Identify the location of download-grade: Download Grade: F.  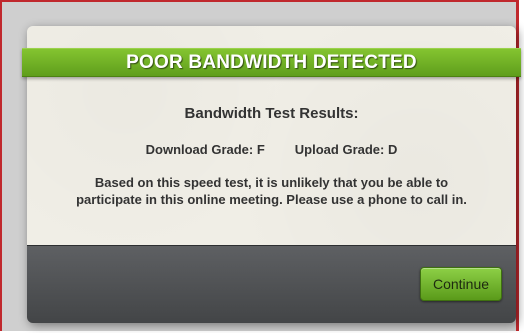
(205, 149).